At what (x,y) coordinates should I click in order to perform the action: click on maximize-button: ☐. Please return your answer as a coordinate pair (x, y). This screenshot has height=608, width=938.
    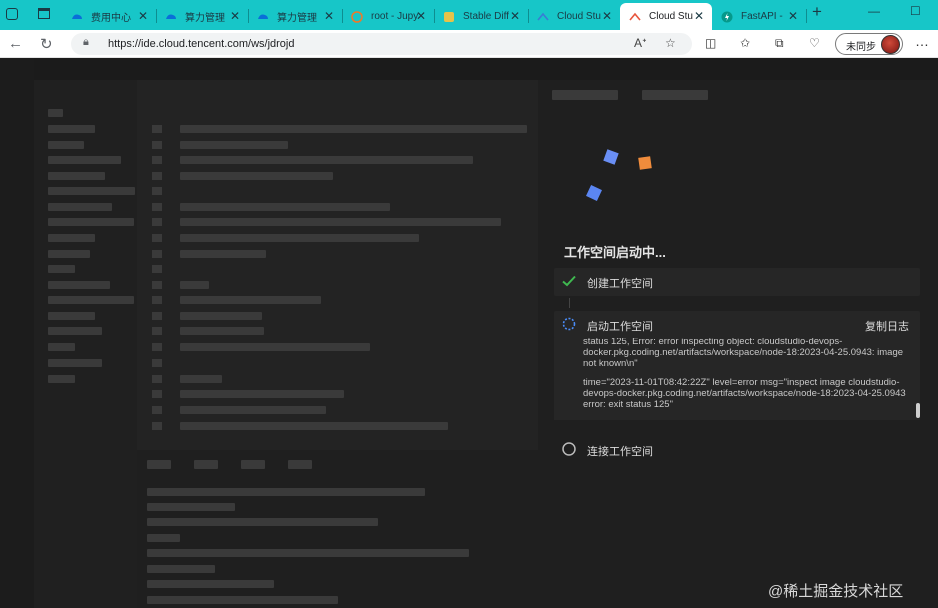
    Looking at the image, I should click on (915, 11).